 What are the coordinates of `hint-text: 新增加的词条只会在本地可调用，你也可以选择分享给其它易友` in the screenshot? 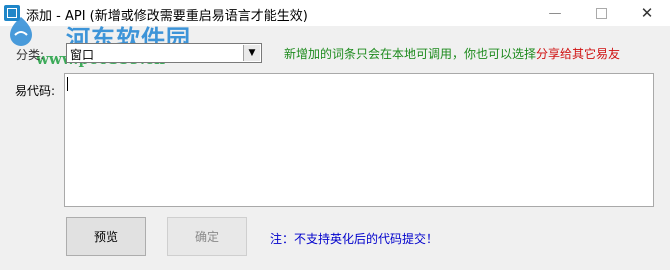 It's located at (452, 53).